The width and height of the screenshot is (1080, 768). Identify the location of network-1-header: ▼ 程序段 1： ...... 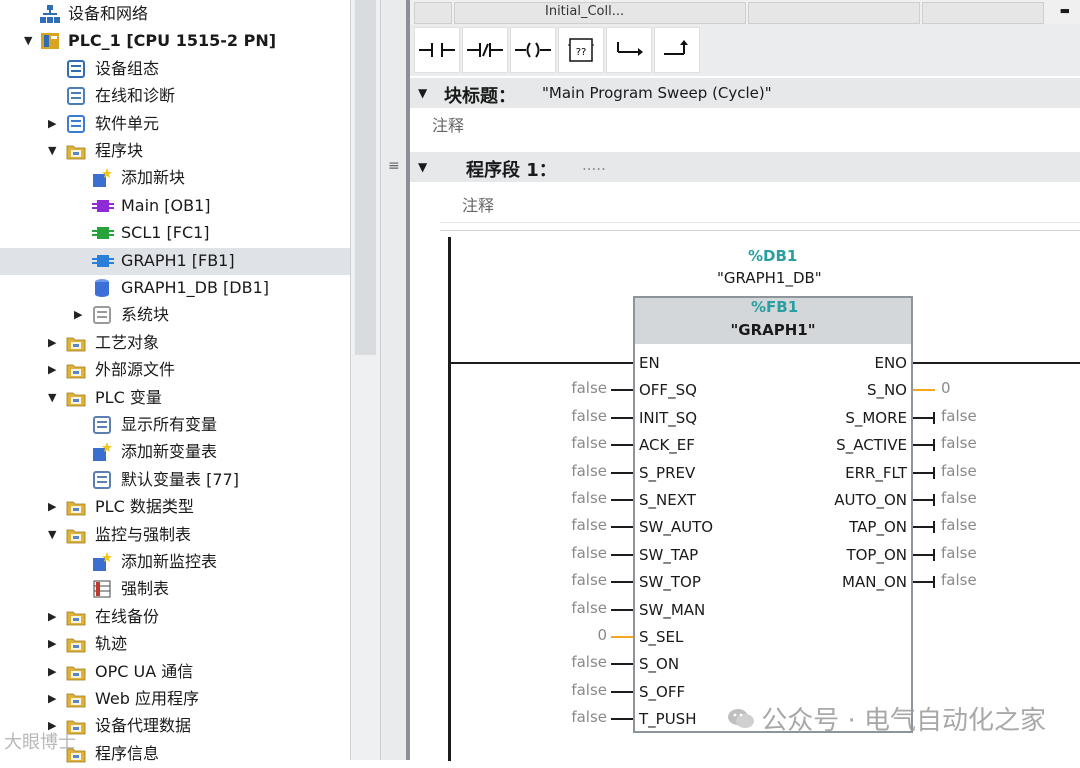
(745, 167).